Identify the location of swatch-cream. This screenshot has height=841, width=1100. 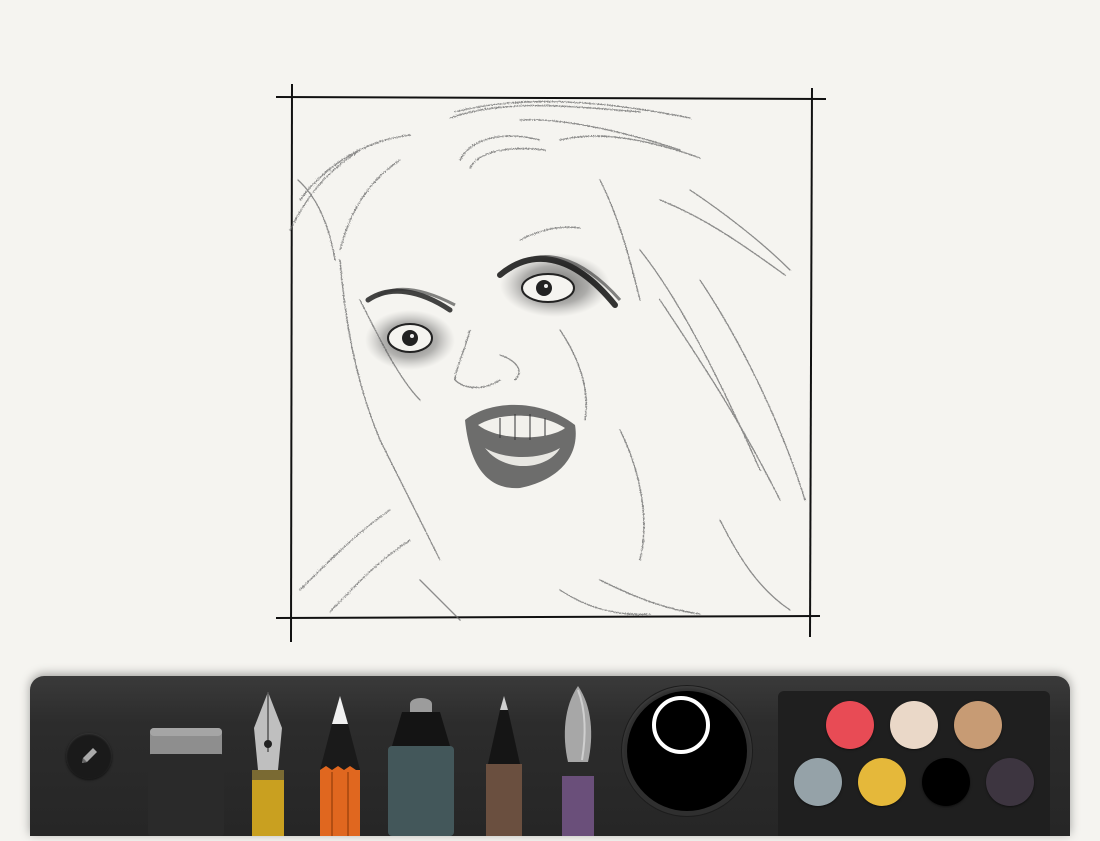
(914, 725).